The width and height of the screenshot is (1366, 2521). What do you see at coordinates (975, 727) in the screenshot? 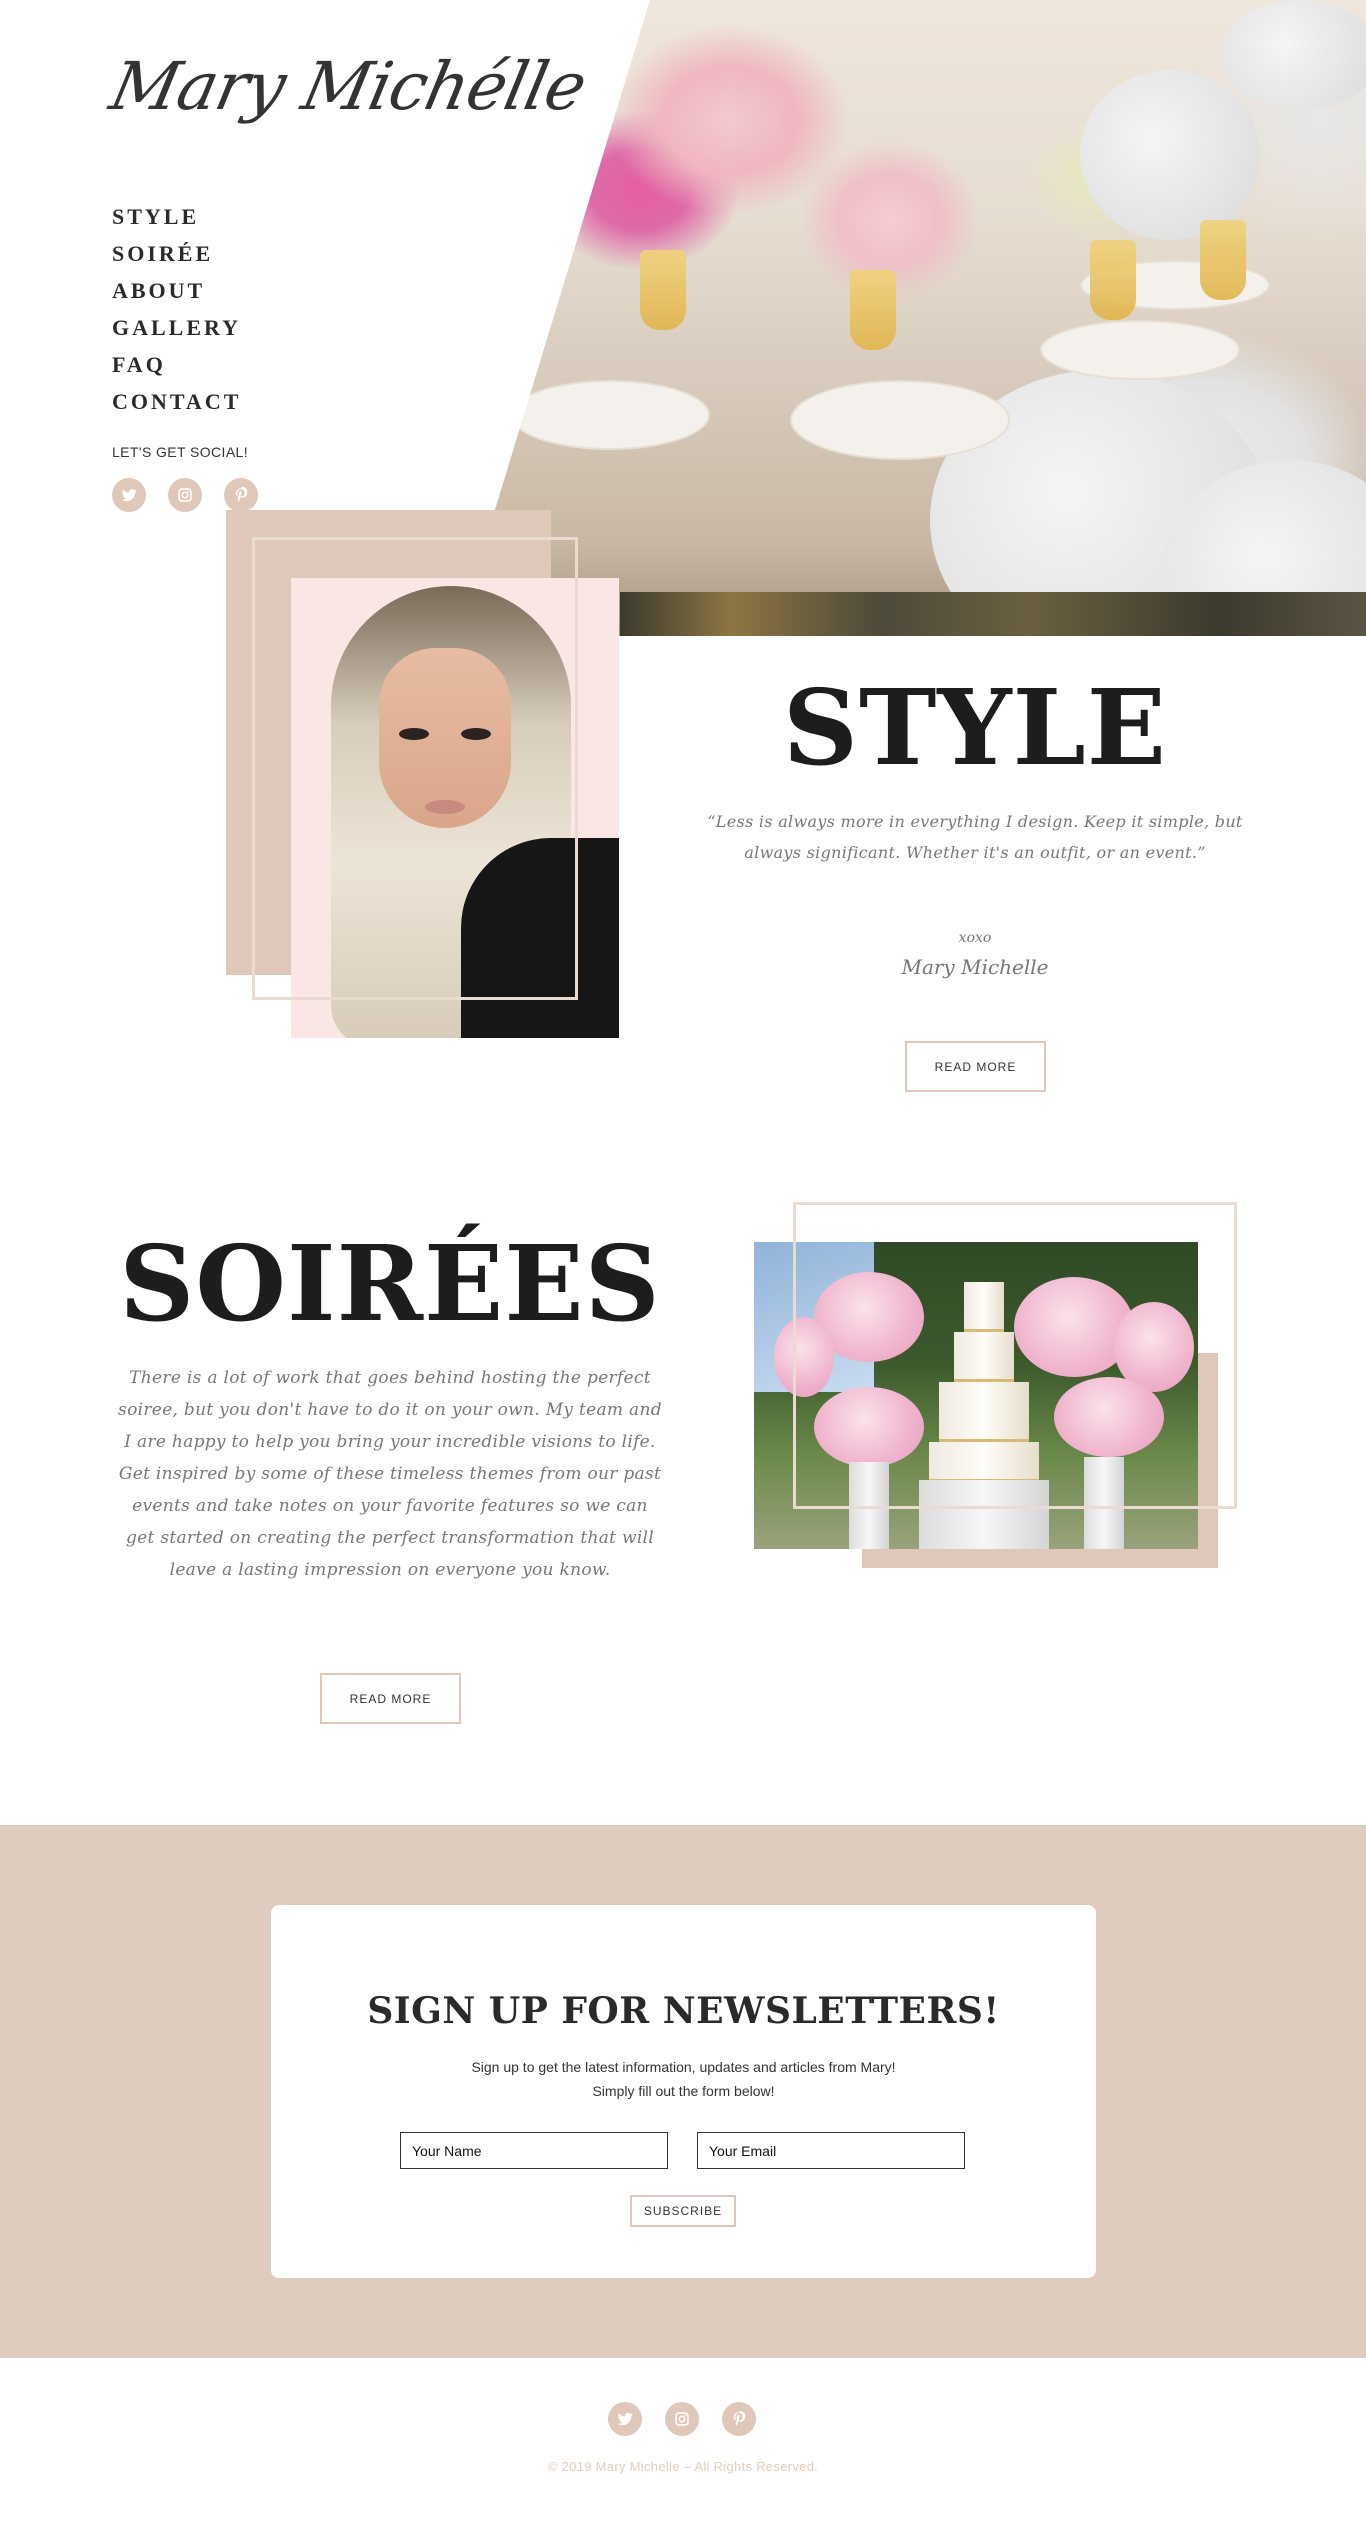
I see `style-heading: STYLE` at bounding box center [975, 727].